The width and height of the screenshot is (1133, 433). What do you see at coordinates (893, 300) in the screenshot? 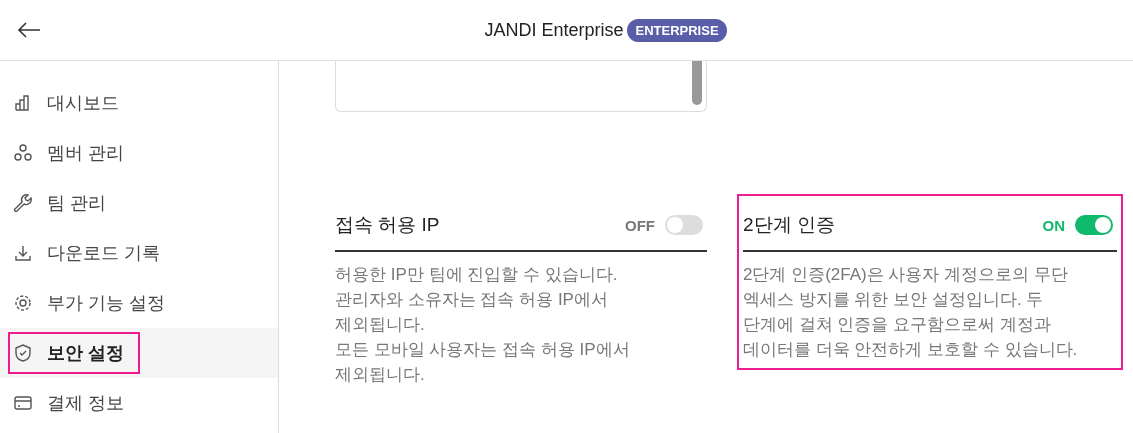
I see `description-text: 엑세스 방지를 위한 보안 설정입니다. 두` at bounding box center [893, 300].